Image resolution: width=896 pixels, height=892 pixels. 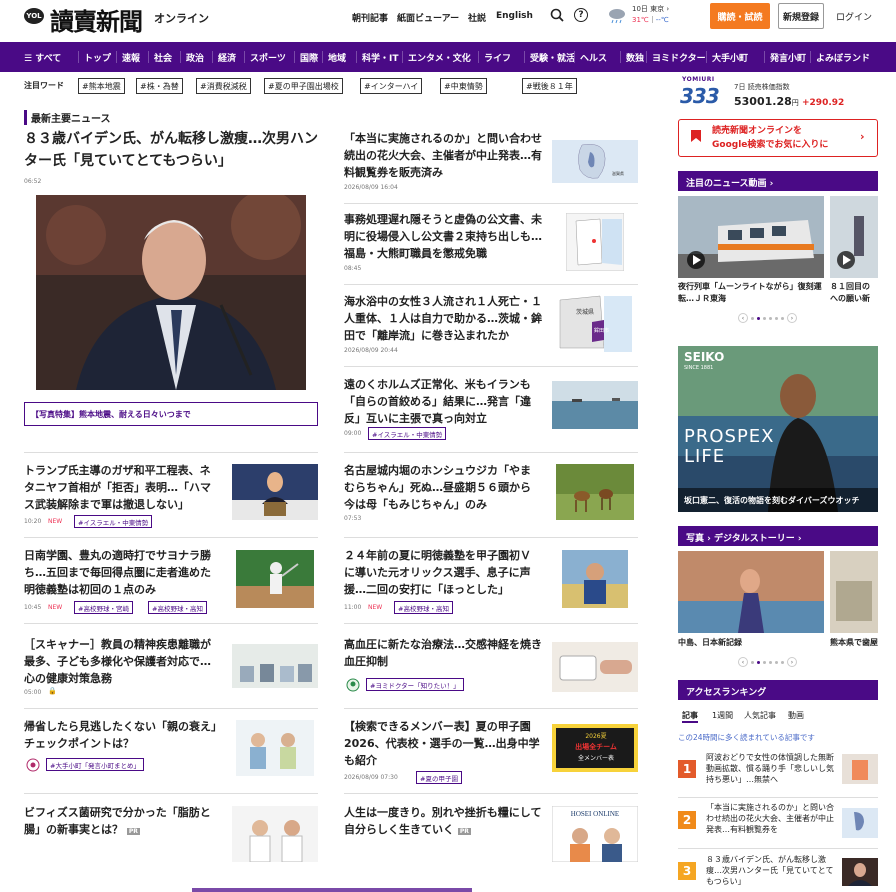 I want to click on tag-chip: #ヨミドクター「知りたい！」, so click(x=415, y=684).